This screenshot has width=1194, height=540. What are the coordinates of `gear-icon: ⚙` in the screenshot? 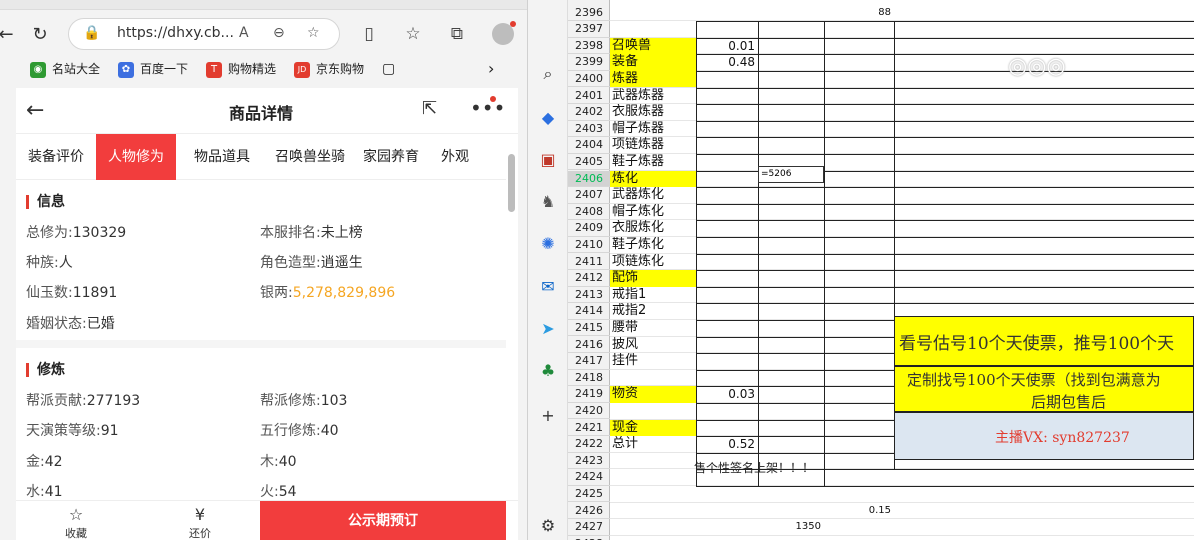 It's located at (548, 526).